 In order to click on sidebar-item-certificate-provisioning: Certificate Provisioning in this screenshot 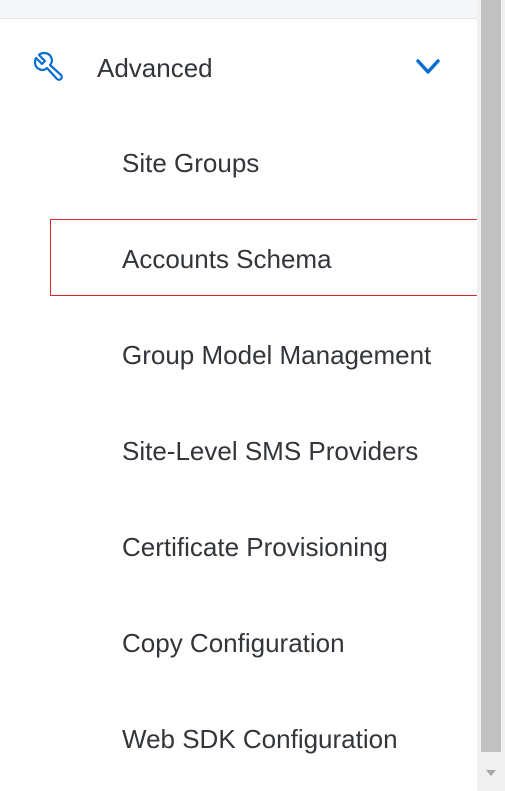, I will do `click(238, 547)`.